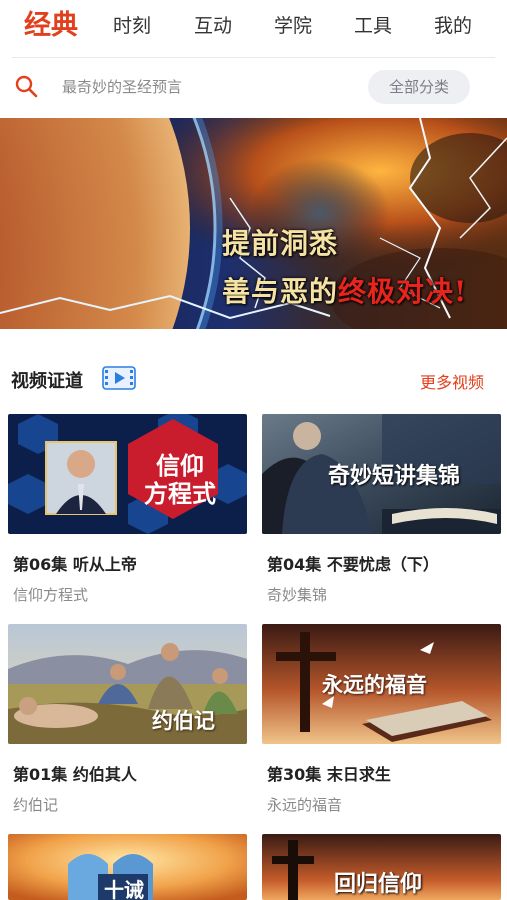  I want to click on tab-tools: 工具, so click(373, 26).